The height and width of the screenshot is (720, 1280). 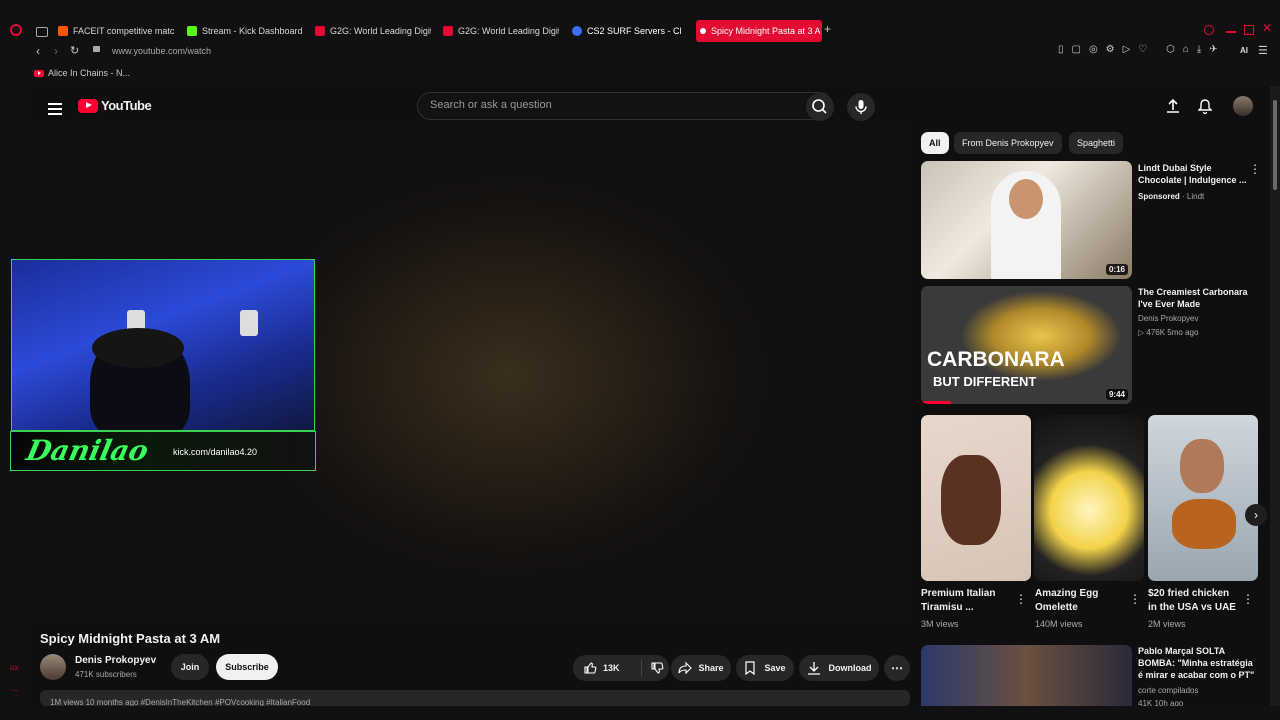 What do you see at coordinates (640, 713) in the screenshot?
I see `browser-bottom-strip` at bounding box center [640, 713].